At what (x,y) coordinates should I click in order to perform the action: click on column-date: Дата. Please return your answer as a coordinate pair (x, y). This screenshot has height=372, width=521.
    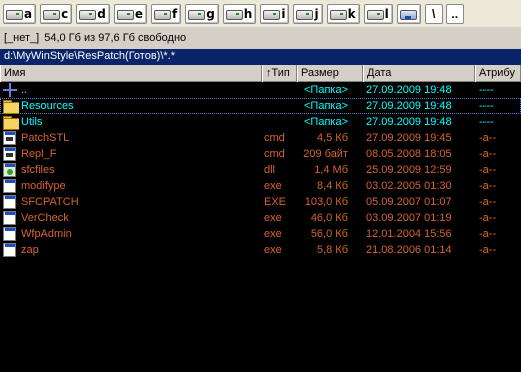
    Looking at the image, I should click on (419, 73).